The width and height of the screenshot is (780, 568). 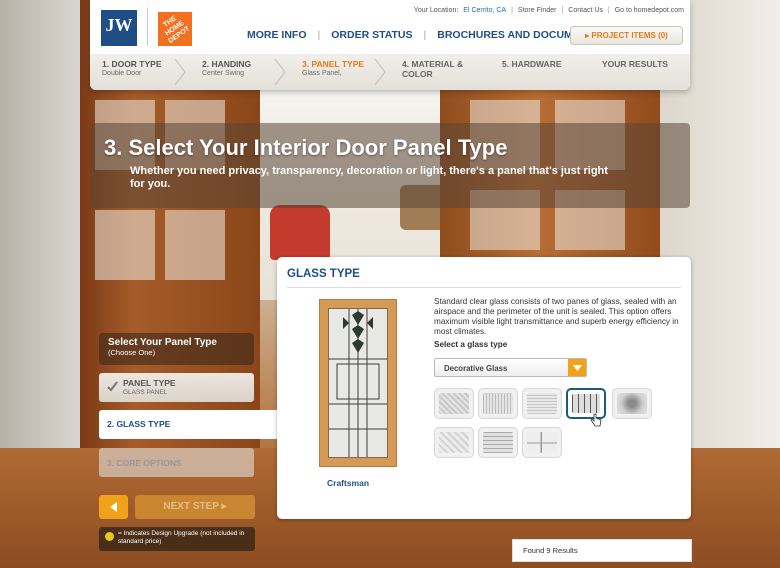 What do you see at coordinates (112, 386) in the screenshot?
I see `checkmark-icon` at bounding box center [112, 386].